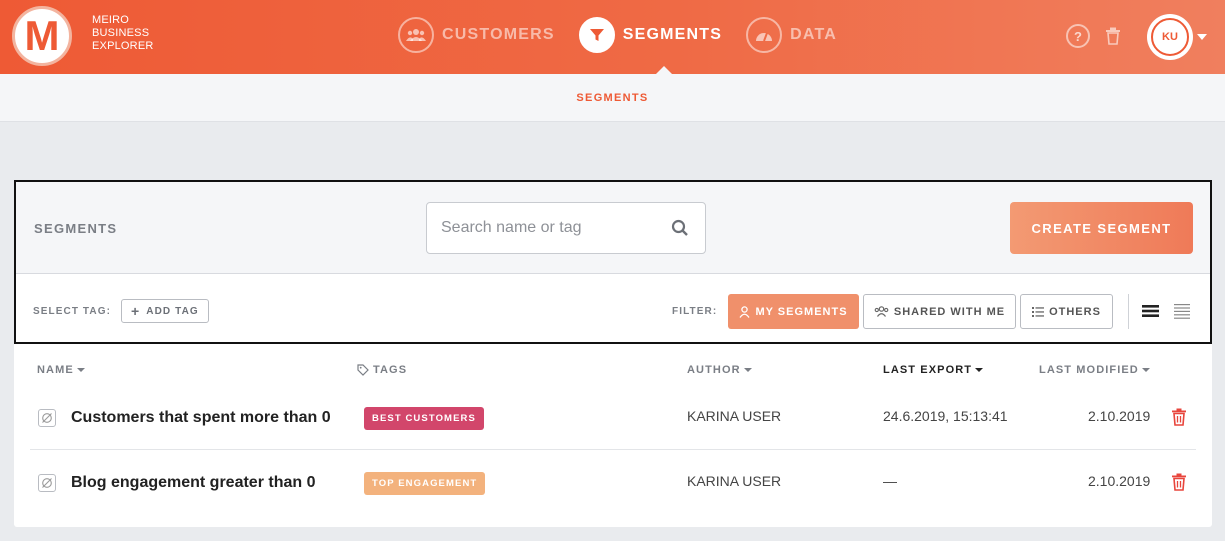  I want to click on nav-customers-label: CUSTOMERS, so click(498, 34).